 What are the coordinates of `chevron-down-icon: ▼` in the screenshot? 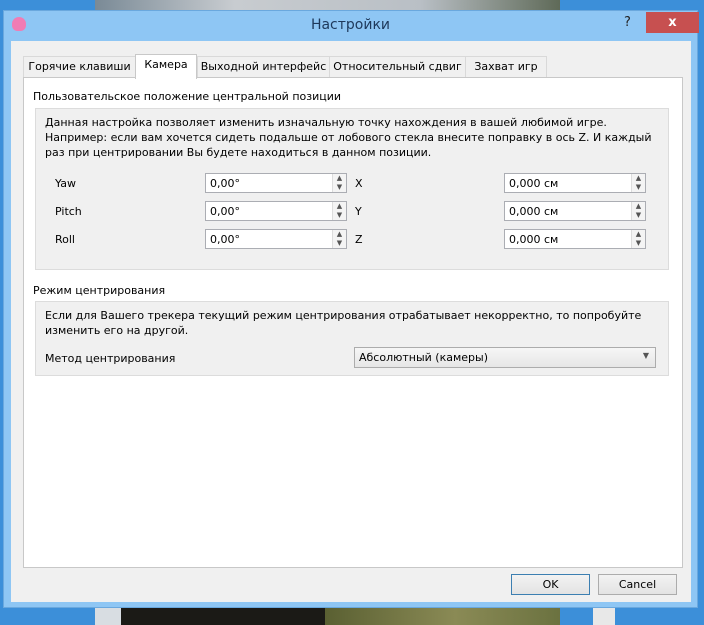 It's located at (645, 355).